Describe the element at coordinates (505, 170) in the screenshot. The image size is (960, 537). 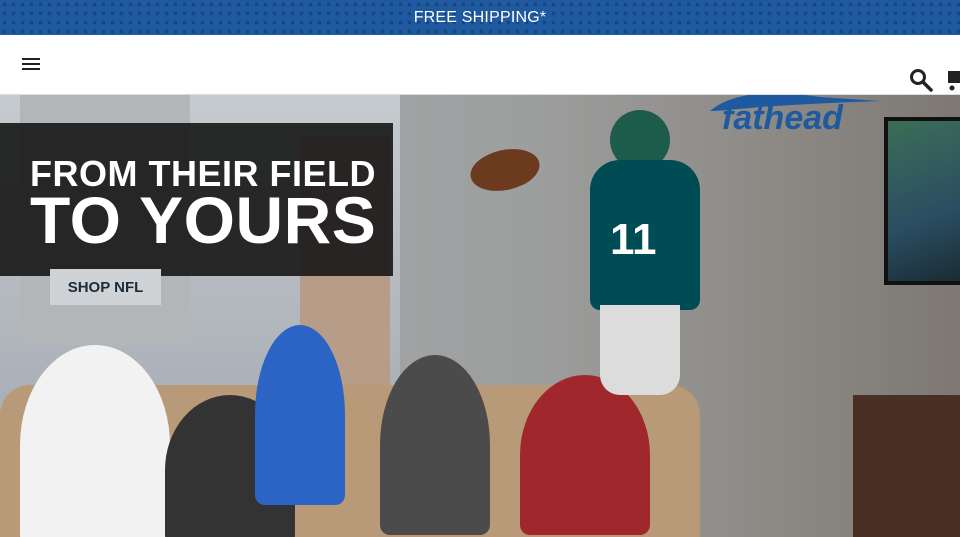
I see `football` at that location.